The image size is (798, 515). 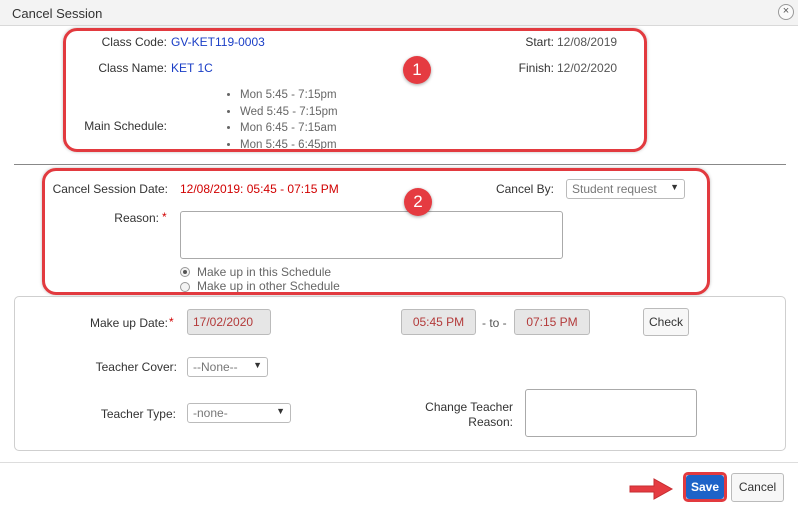 I want to click on makeup-time-to-input: 07:15 PM, so click(x=552, y=322).